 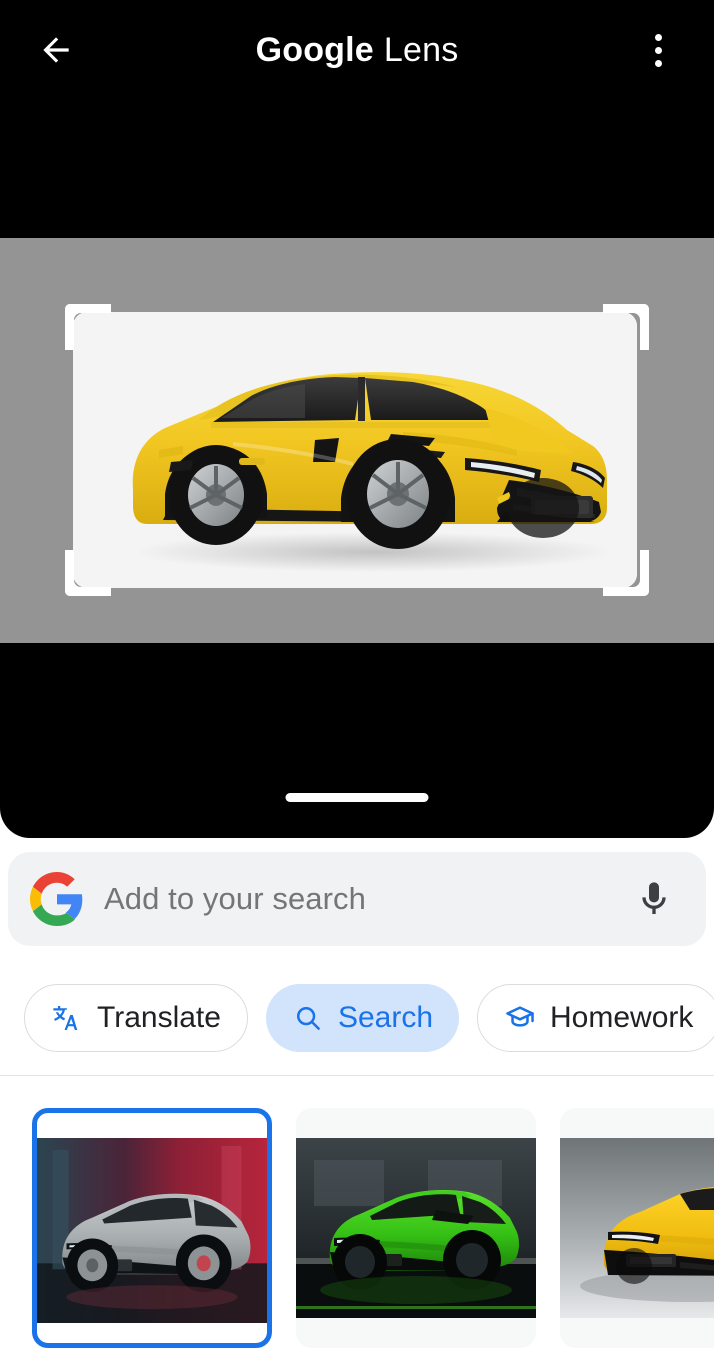 What do you see at coordinates (654, 899) in the screenshot?
I see `microphone-icon` at bounding box center [654, 899].